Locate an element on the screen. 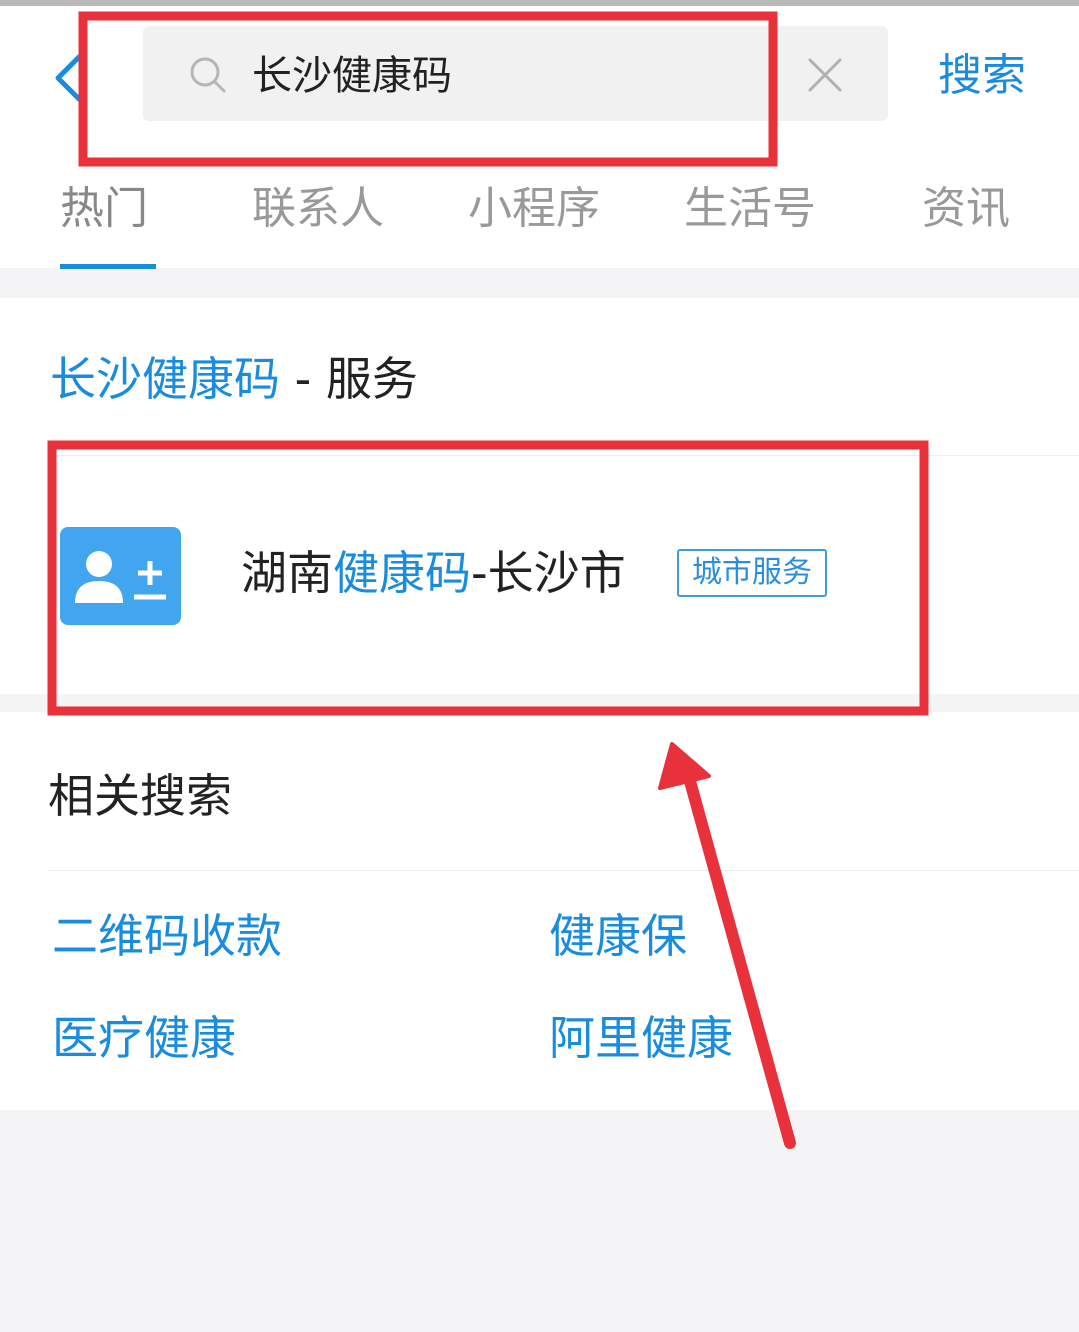 The image size is (1079, 1332). related-search-link: 二维码收款 is located at coordinates (167, 936).